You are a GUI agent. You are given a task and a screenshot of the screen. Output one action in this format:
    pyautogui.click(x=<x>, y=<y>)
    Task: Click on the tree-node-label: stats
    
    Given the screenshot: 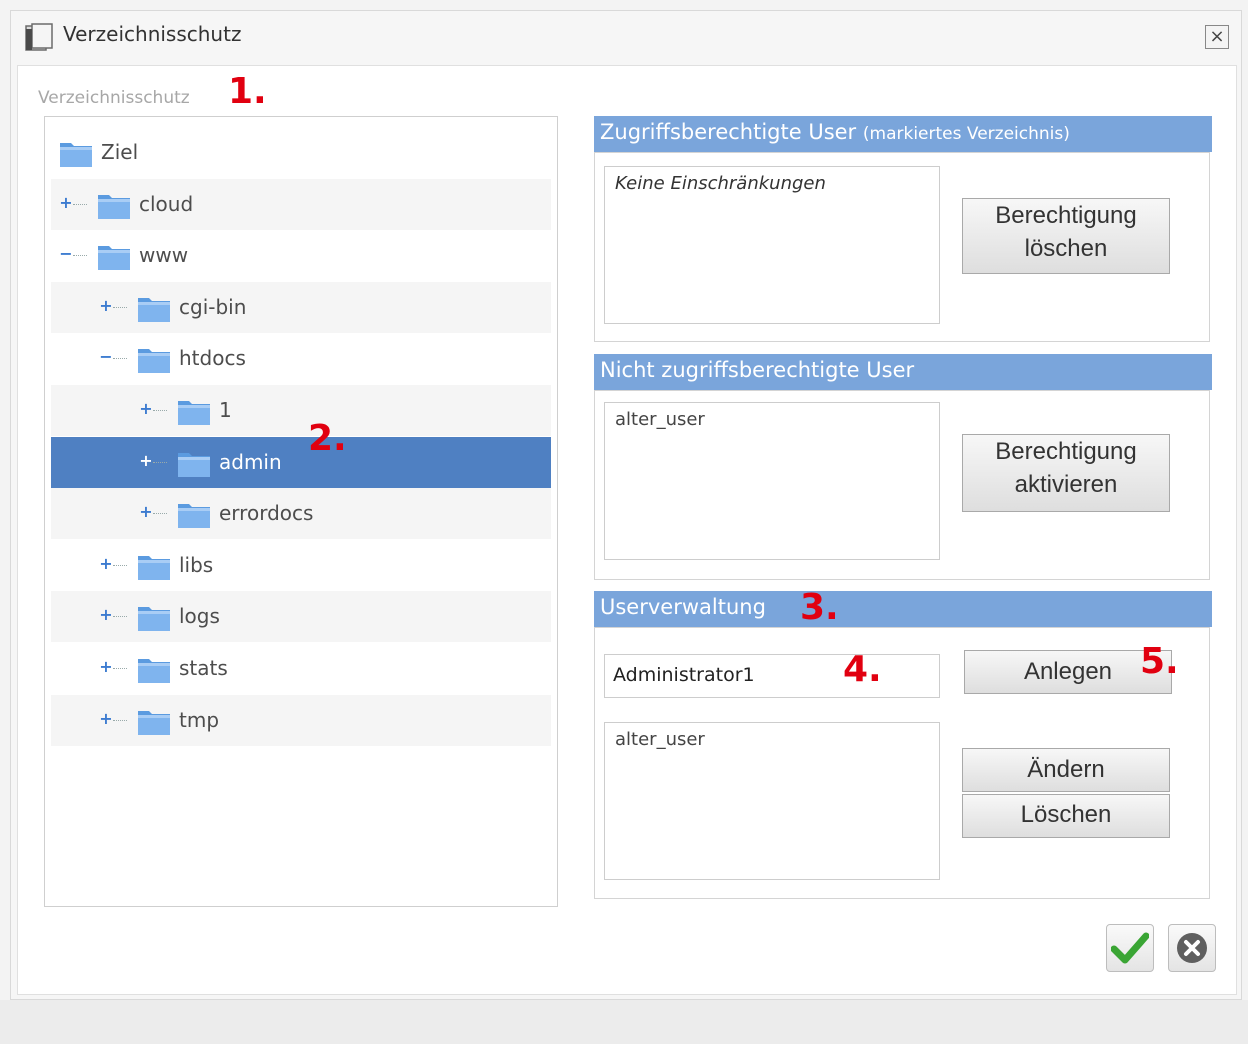 What is the action you would take?
    pyautogui.click(x=203, y=668)
    